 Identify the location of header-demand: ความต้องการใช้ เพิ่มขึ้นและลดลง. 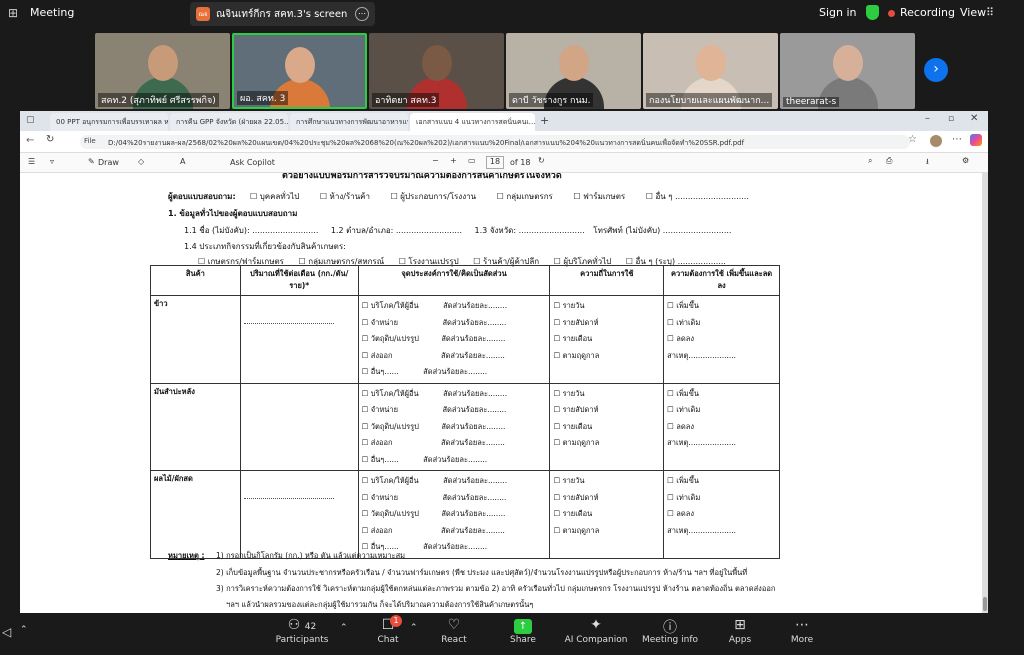
(721, 280).